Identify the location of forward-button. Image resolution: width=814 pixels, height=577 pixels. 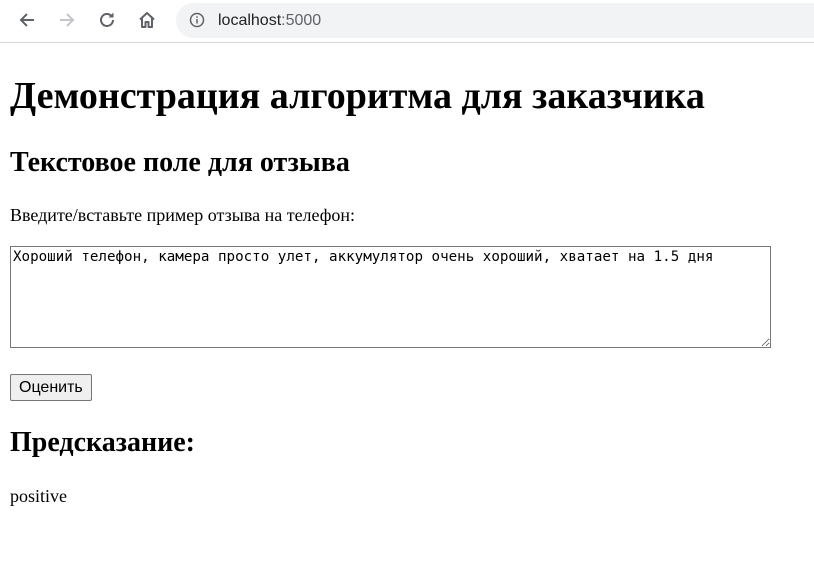
(67, 20).